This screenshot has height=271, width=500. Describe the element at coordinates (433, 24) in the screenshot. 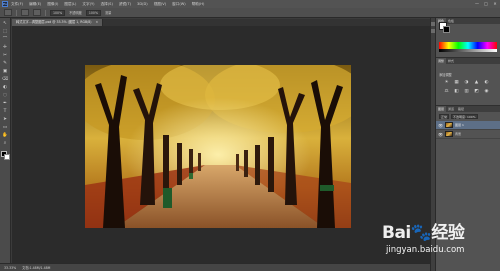

I see `history-panel-icon` at that location.